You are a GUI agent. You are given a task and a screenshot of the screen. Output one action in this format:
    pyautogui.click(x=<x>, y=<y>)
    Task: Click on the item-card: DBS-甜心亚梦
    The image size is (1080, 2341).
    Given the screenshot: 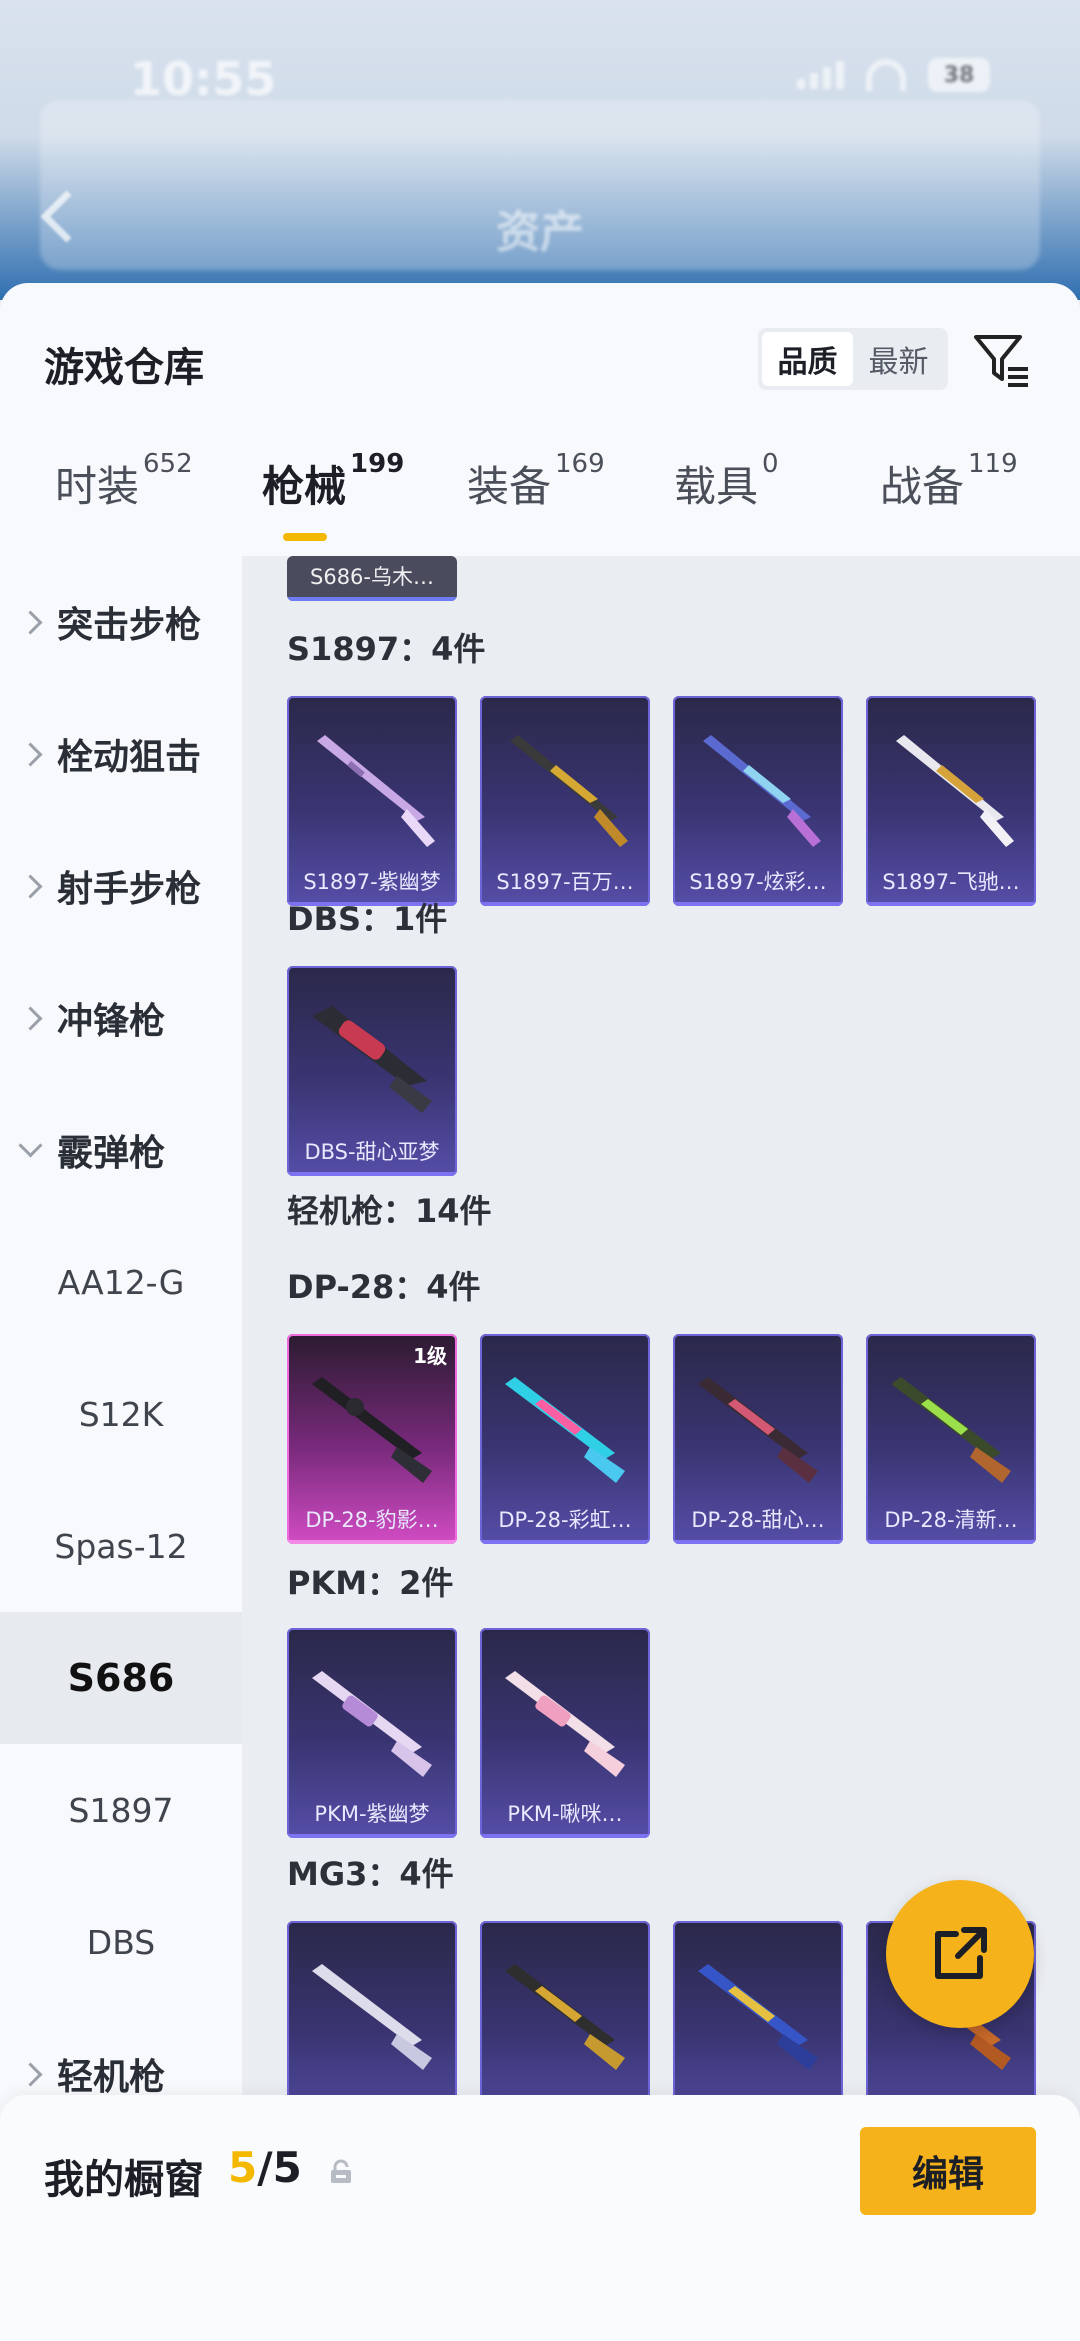 What is the action you would take?
    pyautogui.click(x=372, y=1071)
    